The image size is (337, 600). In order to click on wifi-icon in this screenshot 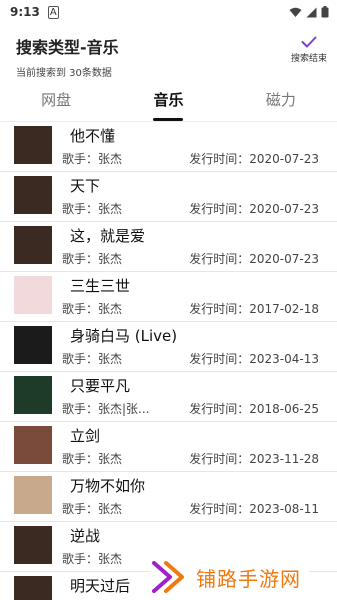, I will do `click(295, 12)`.